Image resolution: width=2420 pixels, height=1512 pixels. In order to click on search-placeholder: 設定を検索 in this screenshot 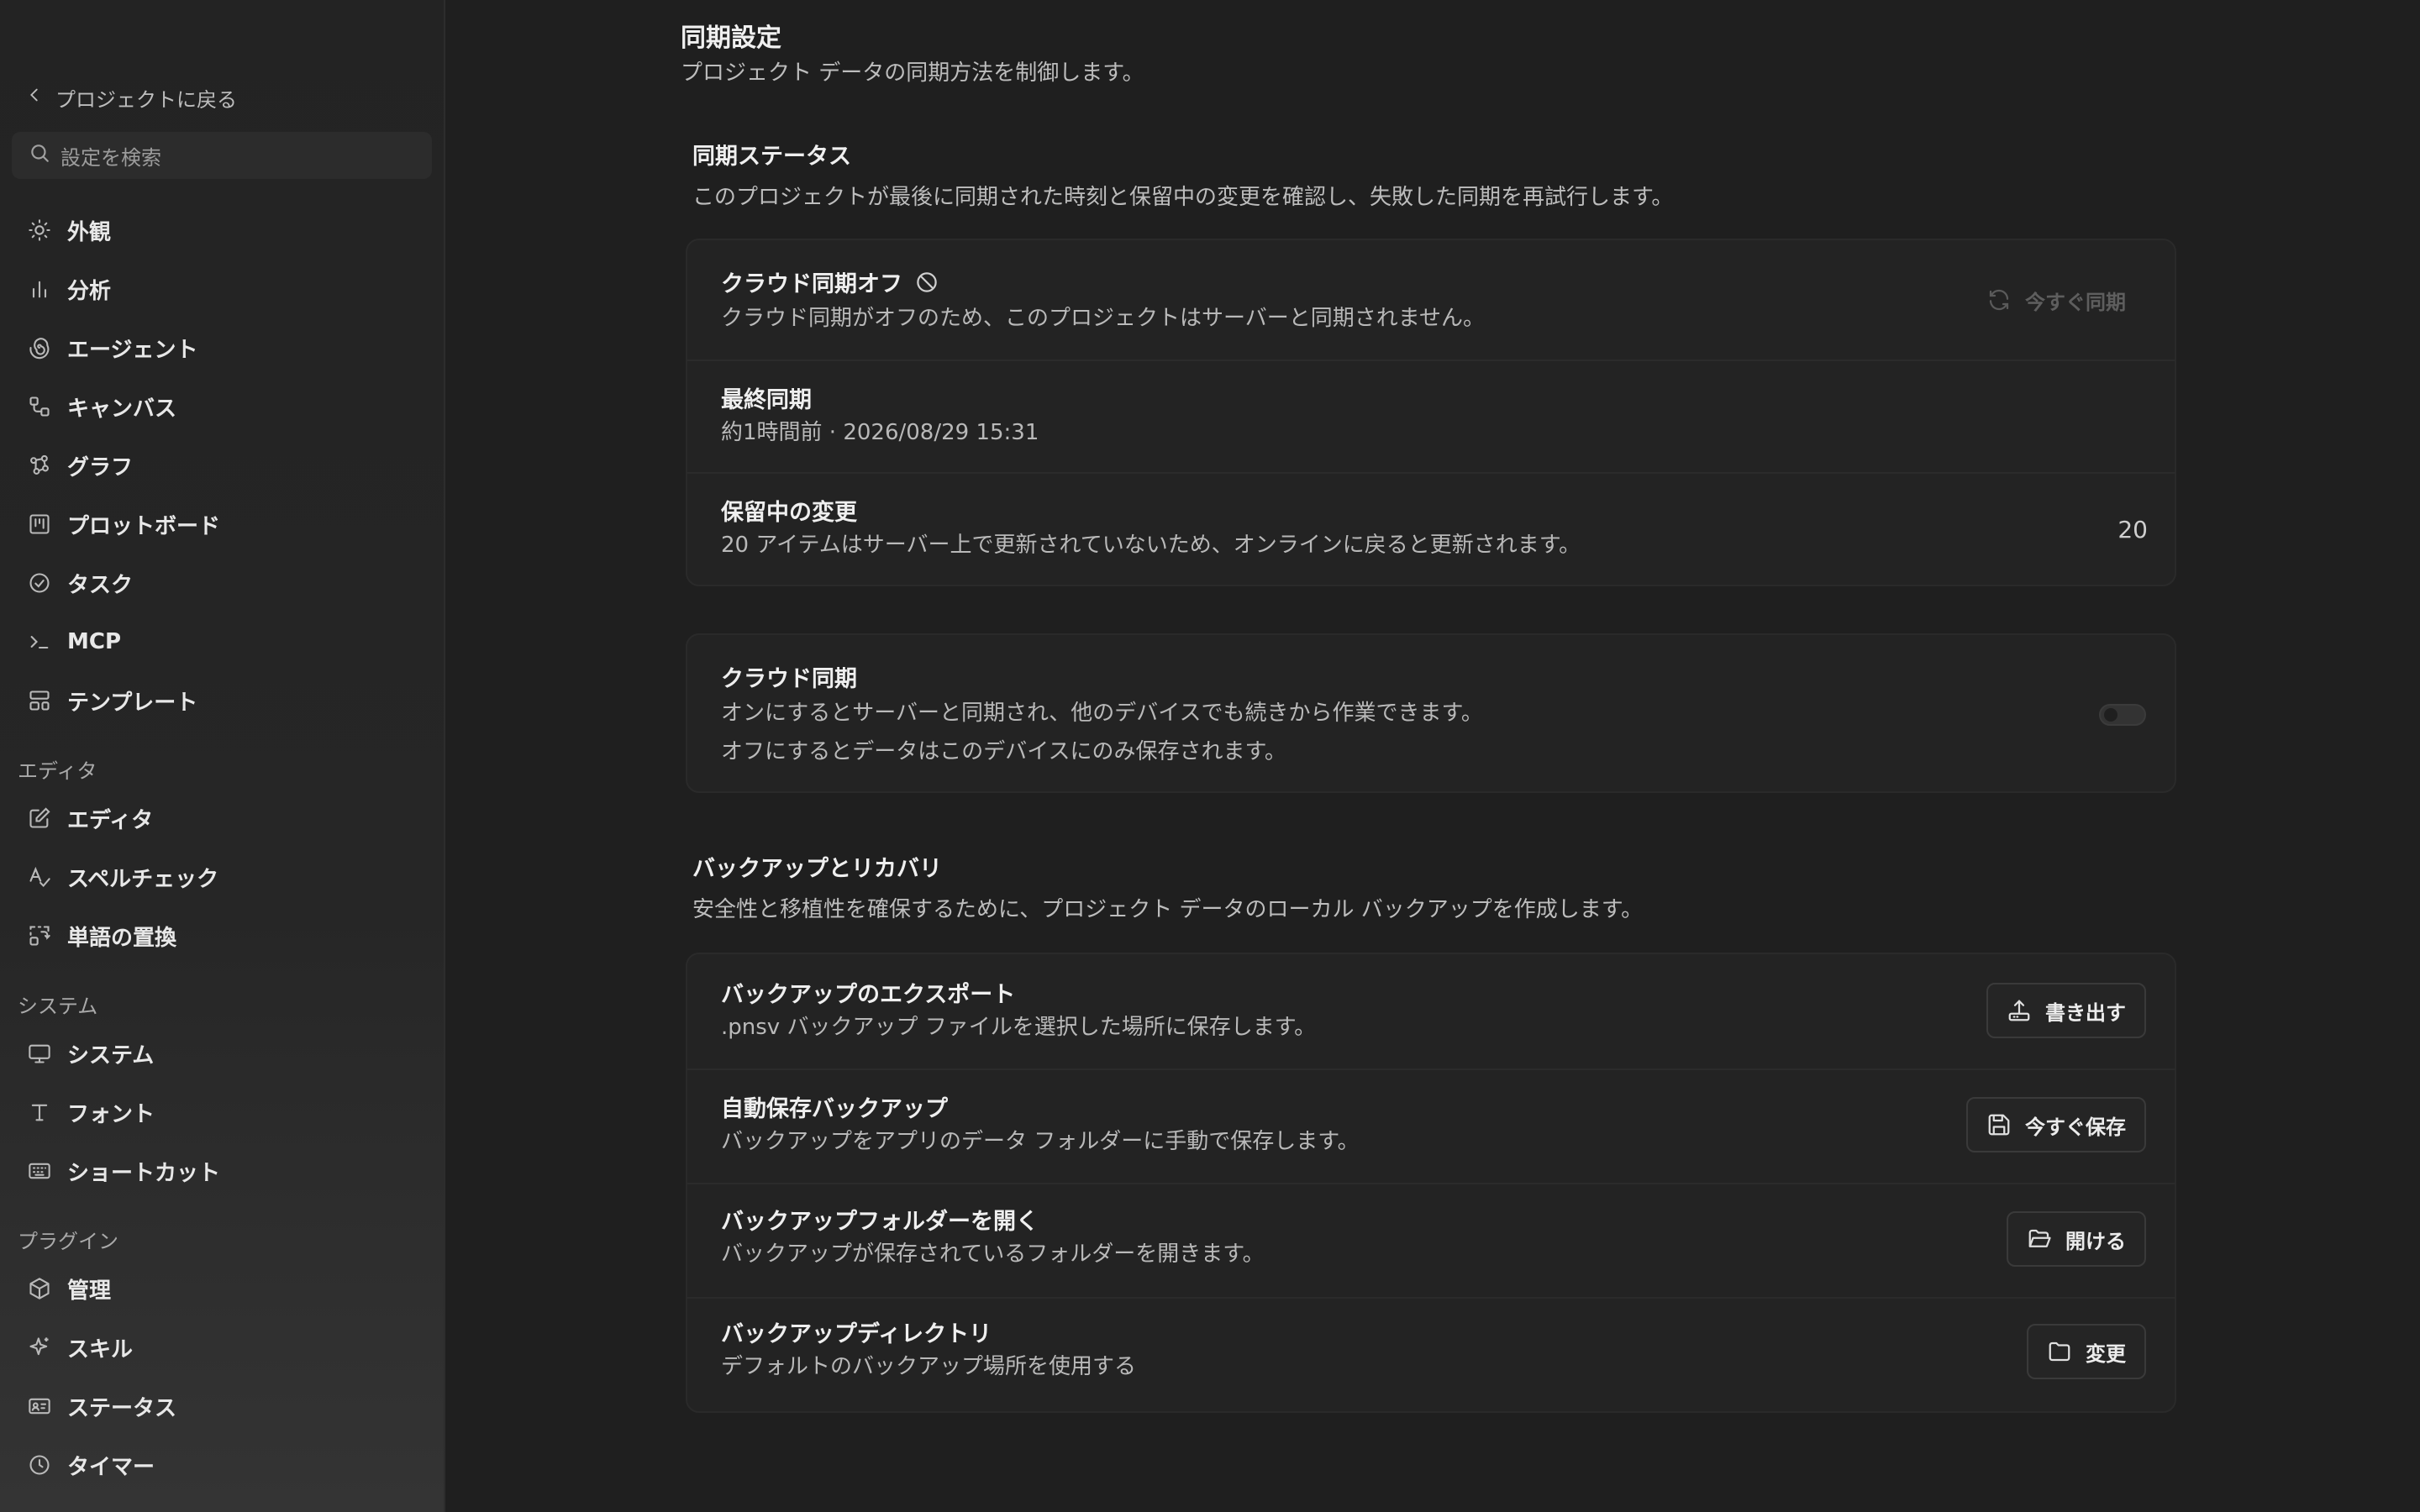, I will do `click(110, 157)`.